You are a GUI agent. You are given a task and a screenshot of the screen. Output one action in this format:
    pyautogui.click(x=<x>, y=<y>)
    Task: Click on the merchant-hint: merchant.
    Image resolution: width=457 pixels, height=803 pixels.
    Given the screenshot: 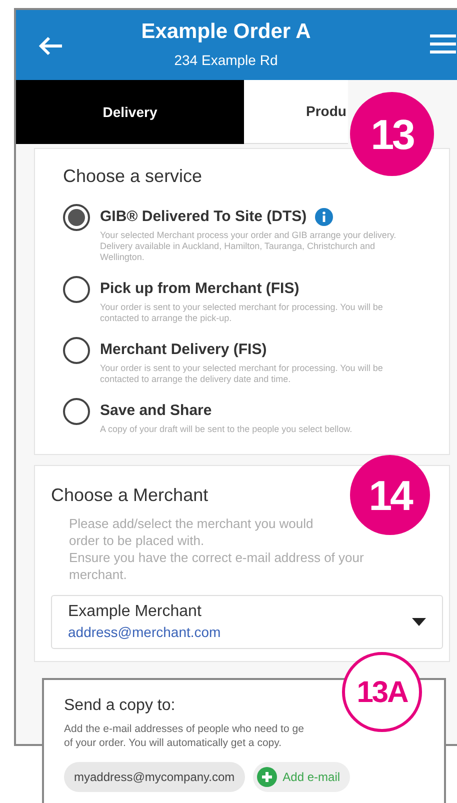 What is the action you would take?
    pyautogui.click(x=98, y=574)
    